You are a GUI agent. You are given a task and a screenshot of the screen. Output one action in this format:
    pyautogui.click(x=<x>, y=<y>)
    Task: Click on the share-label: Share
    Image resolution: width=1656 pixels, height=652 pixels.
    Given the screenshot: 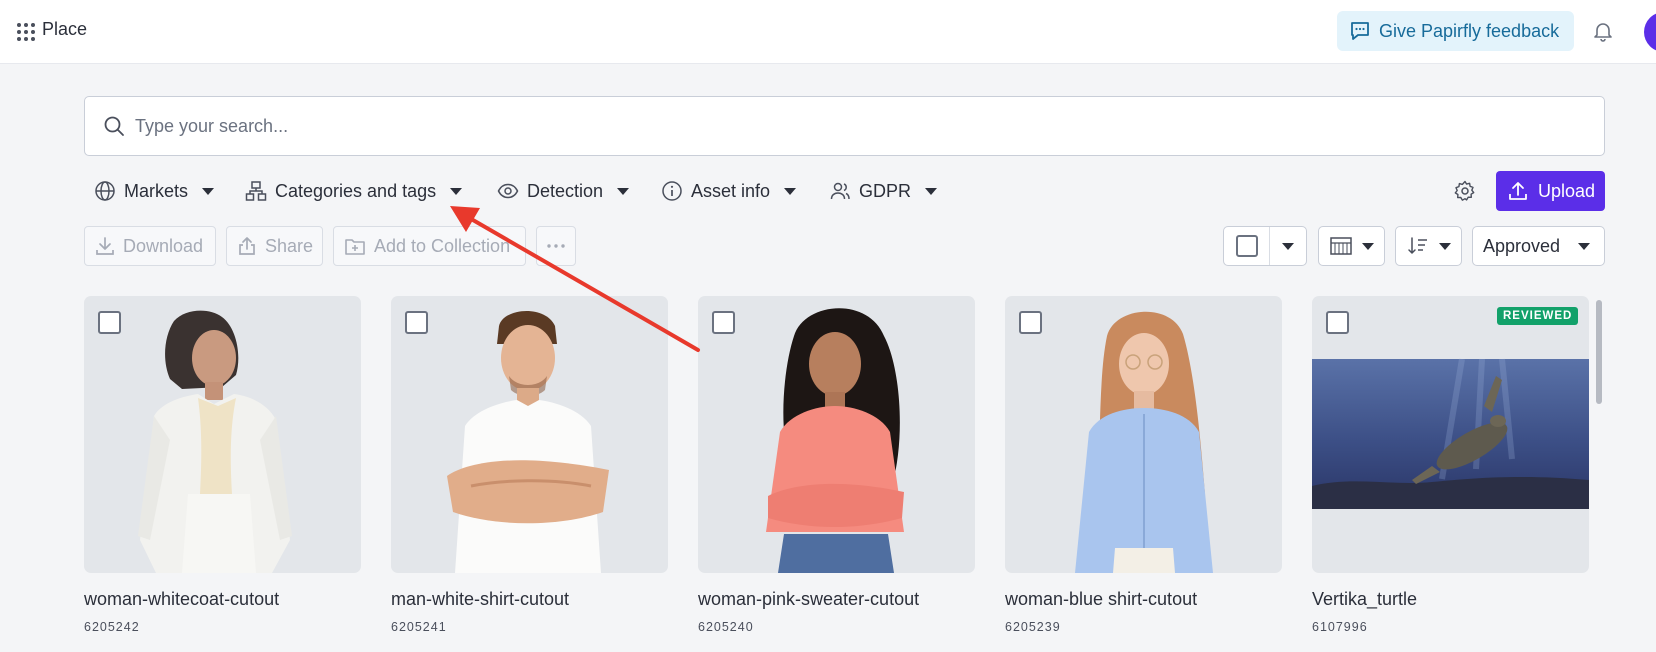 What is the action you would take?
    pyautogui.click(x=289, y=245)
    